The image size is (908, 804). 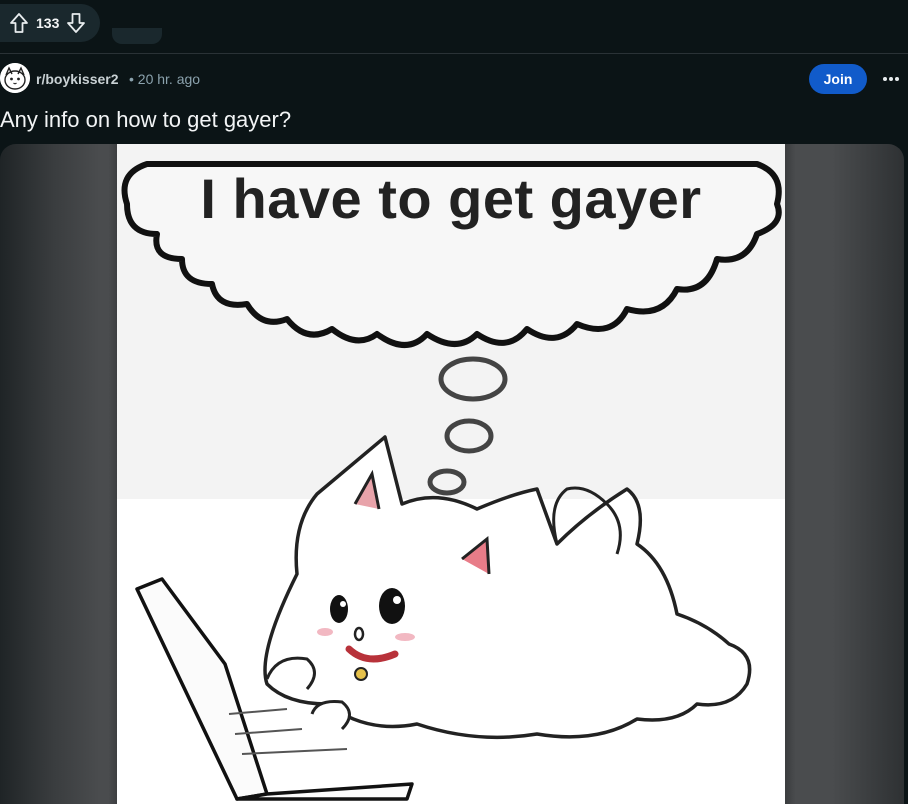 I want to click on arrow-up-icon, so click(x=19, y=23).